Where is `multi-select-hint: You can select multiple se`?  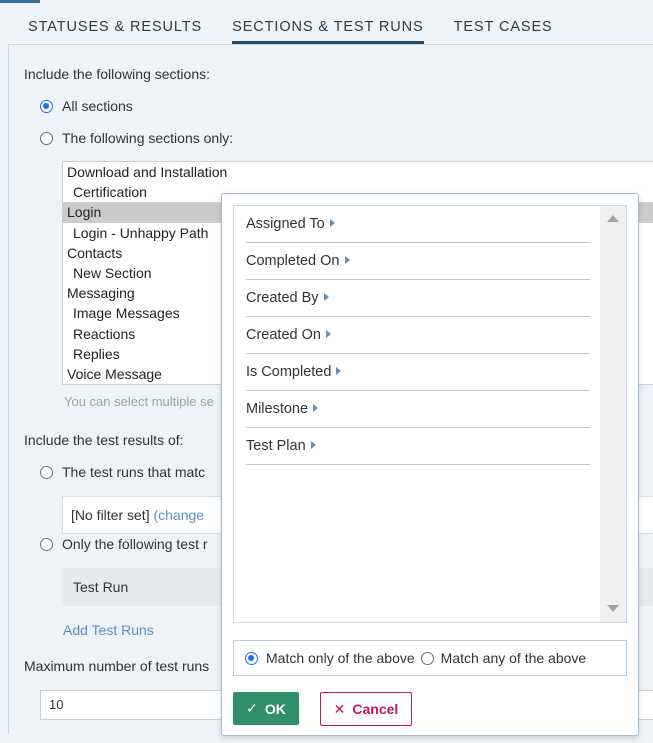 multi-select-hint: You can select multiple se is located at coordinates (139, 401).